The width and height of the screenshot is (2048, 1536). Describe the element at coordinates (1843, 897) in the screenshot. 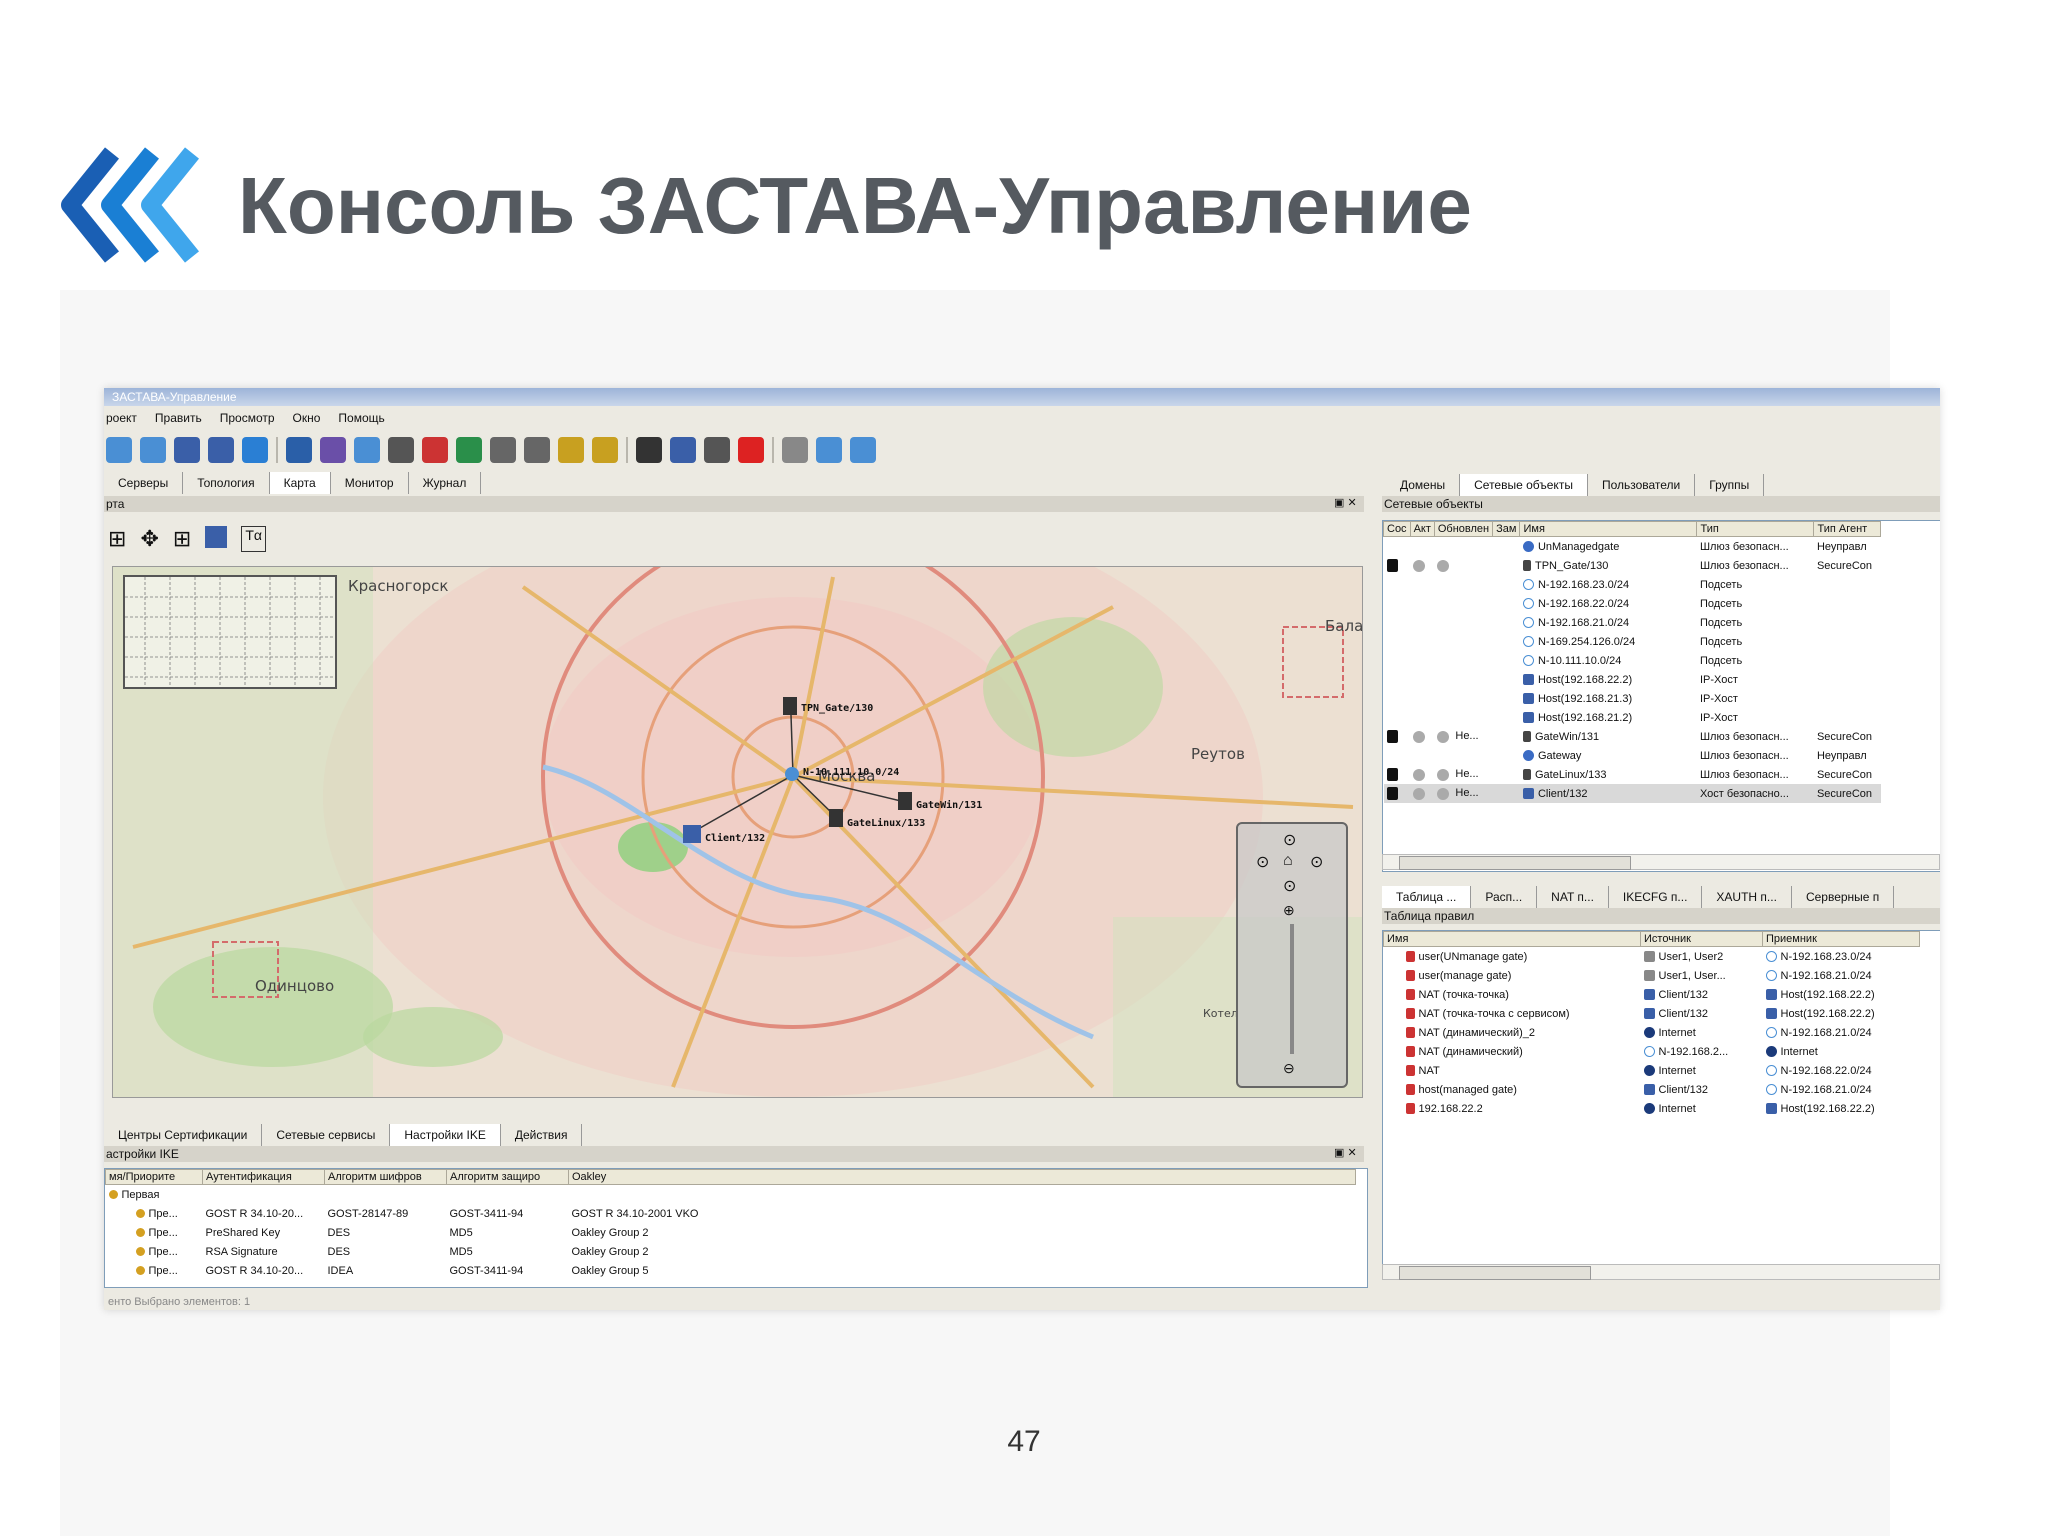

I see `tab-rules: Серверные п` at that location.